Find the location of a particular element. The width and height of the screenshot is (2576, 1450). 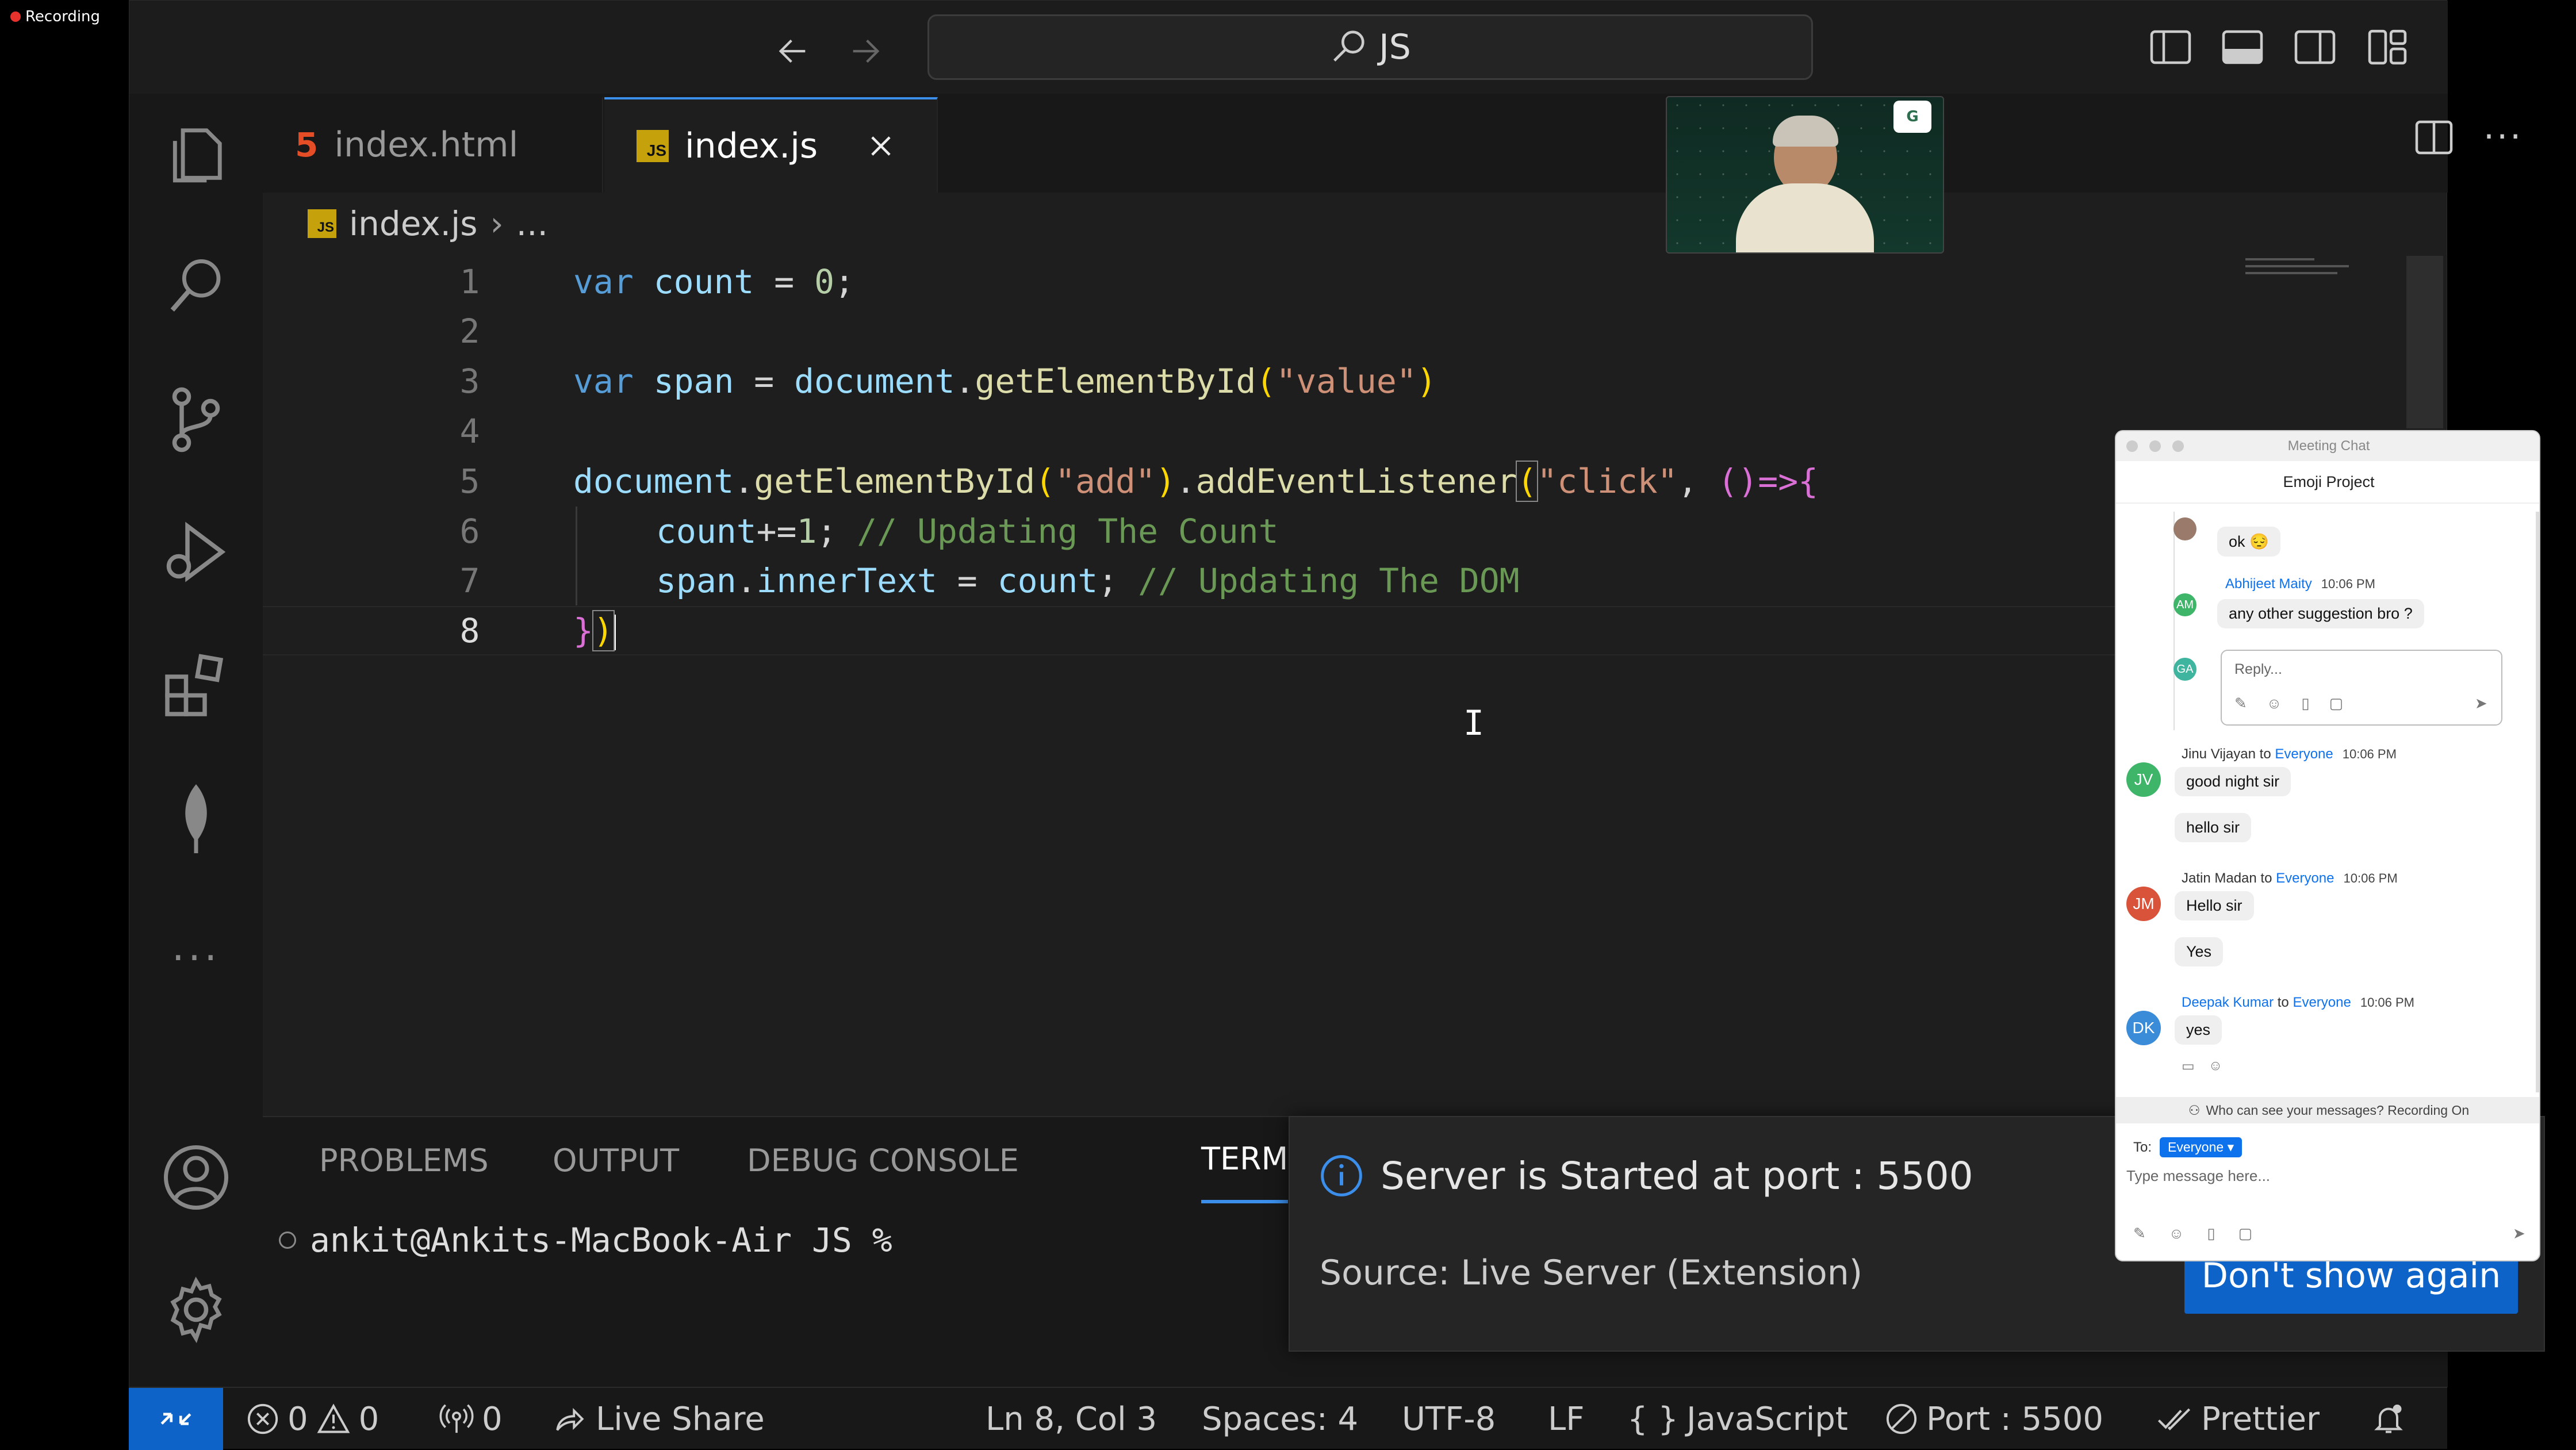

indentation: Spaces: 4 is located at coordinates (1280, 1419).